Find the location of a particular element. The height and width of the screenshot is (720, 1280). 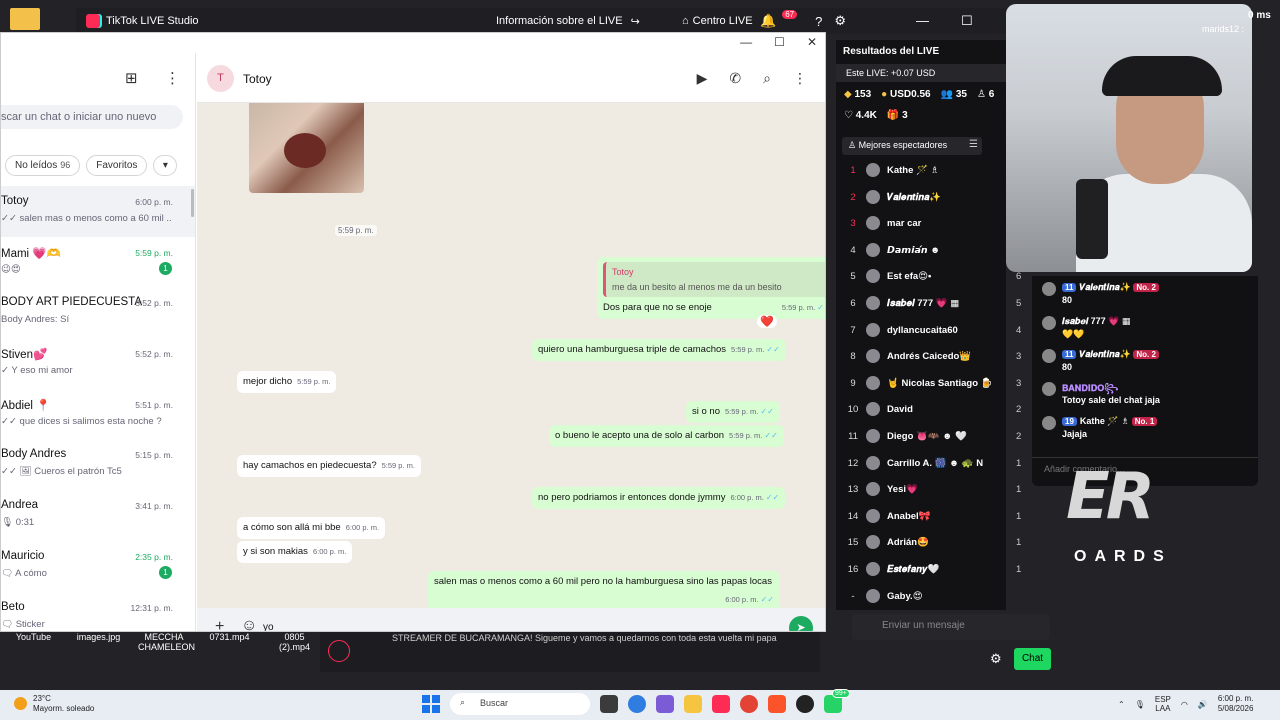

video-call-icon: ▶ is located at coordinates (702, 78).